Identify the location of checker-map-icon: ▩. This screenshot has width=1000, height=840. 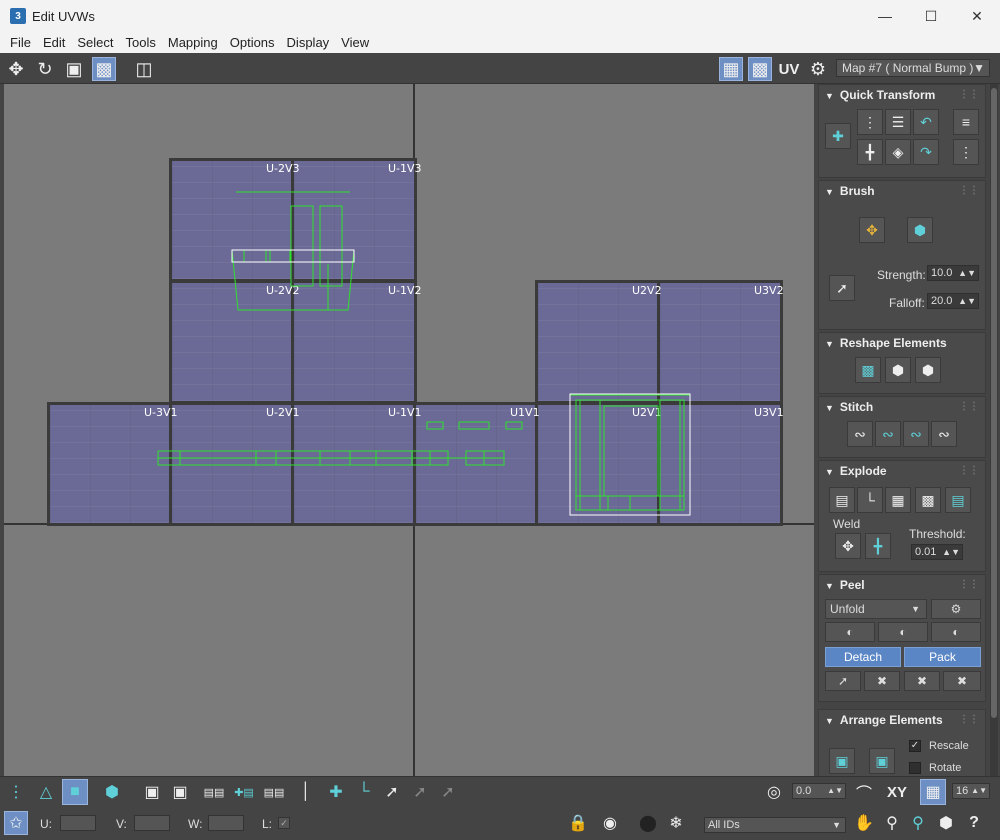
(760, 69).